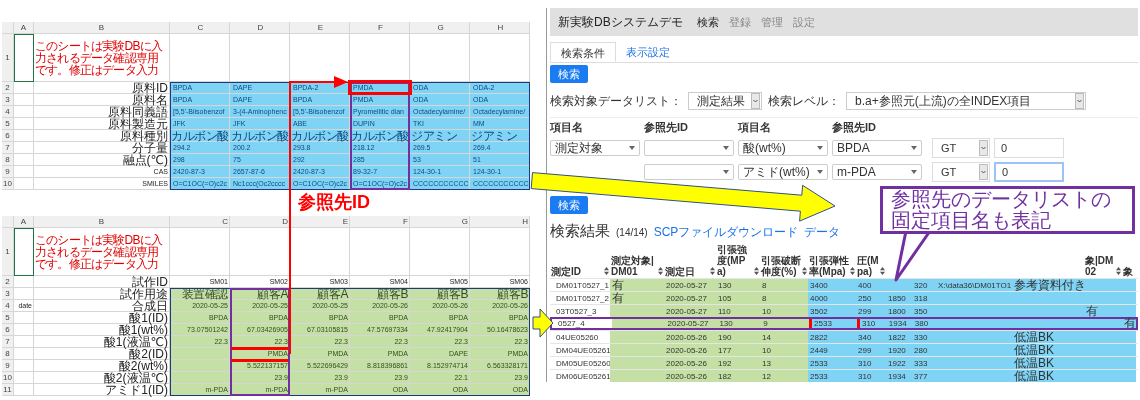  Describe the element at coordinates (576, 311) in the screenshot. I see `table-cell-text: 03T0527_3` at that location.